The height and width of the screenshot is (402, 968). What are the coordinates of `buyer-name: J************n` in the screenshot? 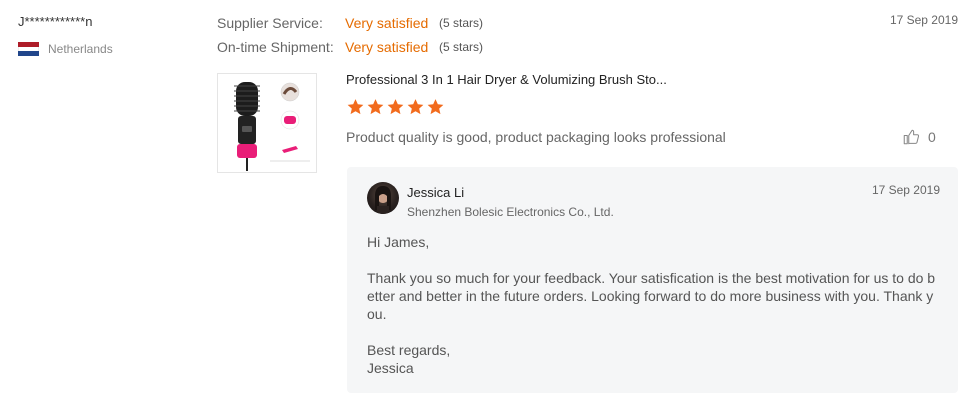 It's located at (55, 21).